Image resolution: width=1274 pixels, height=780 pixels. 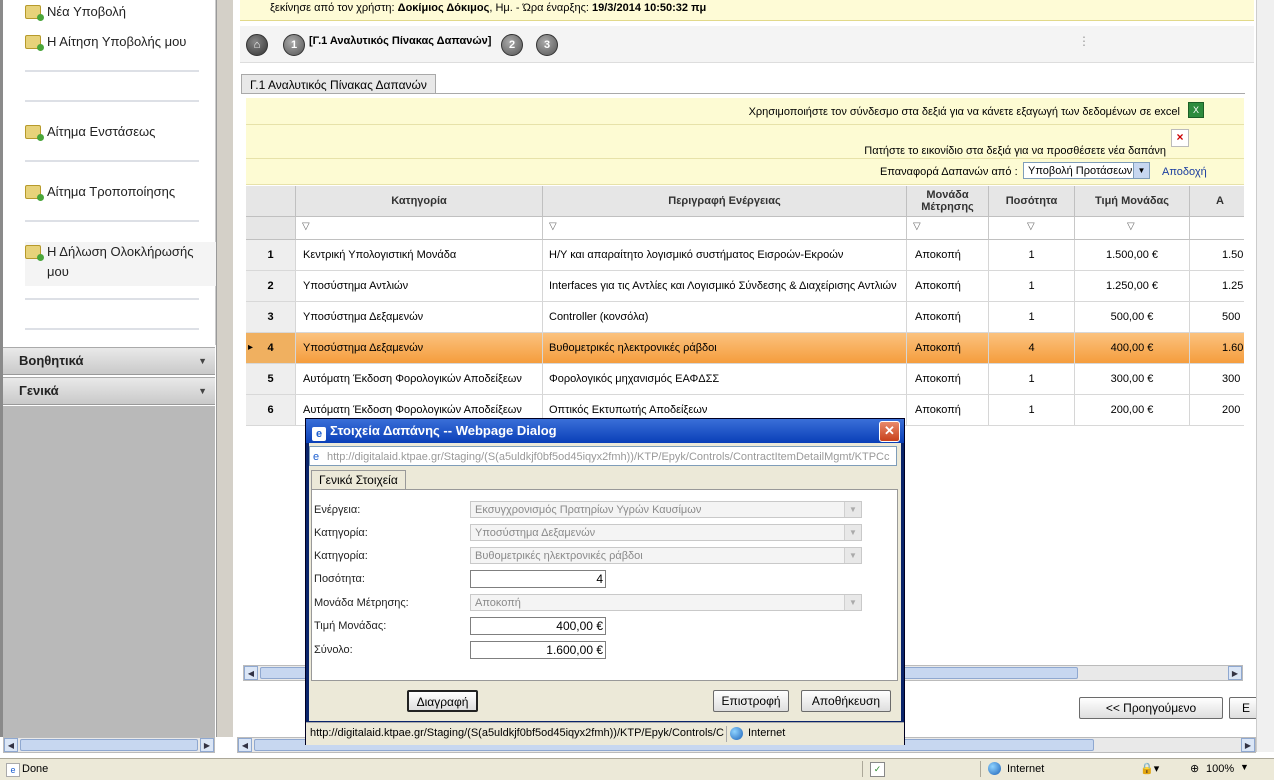 I want to click on pane-splitter, so click(x=224, y=368).